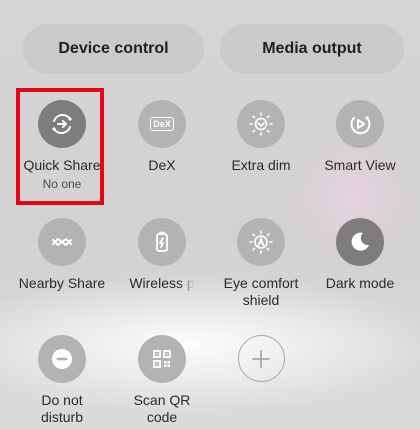 The image size is (420, 429). I want to click on tile-label: Do not disturb, so click(62, 408).